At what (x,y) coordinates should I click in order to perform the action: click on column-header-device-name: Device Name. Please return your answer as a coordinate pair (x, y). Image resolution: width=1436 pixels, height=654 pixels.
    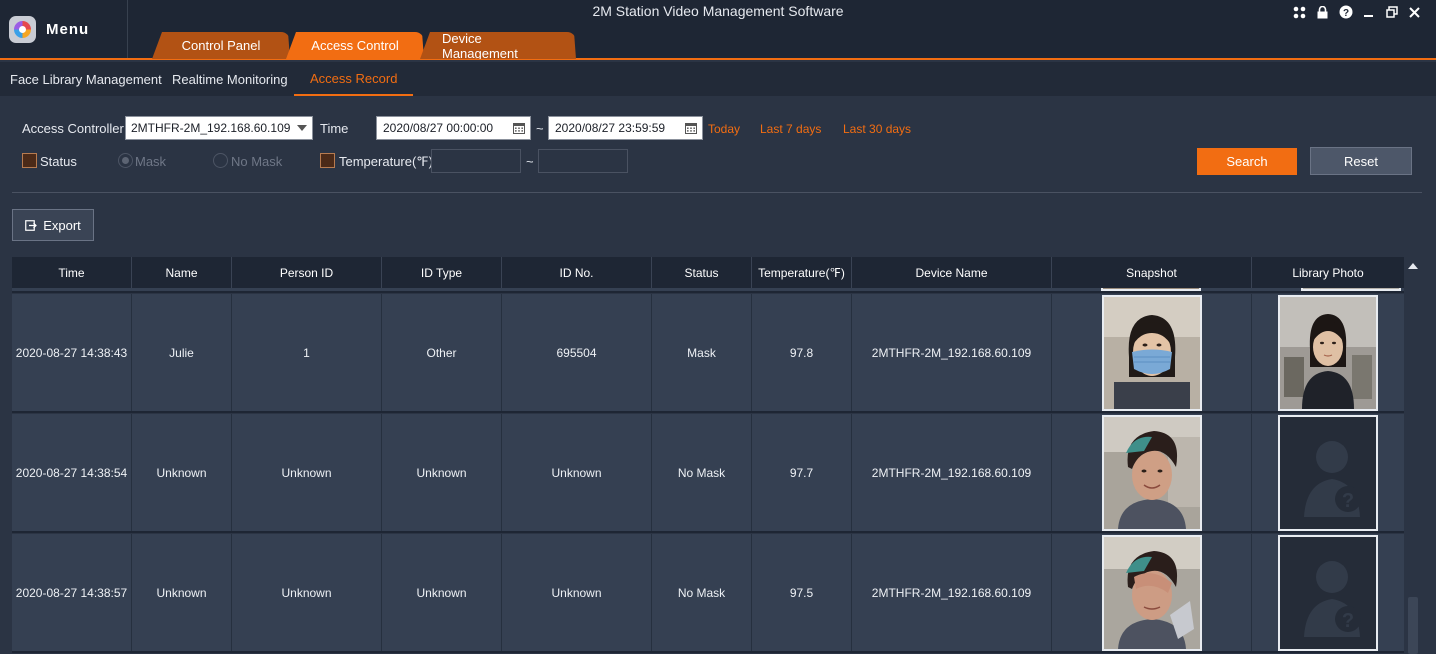
    Looking at the image, I should click on (952, 272).